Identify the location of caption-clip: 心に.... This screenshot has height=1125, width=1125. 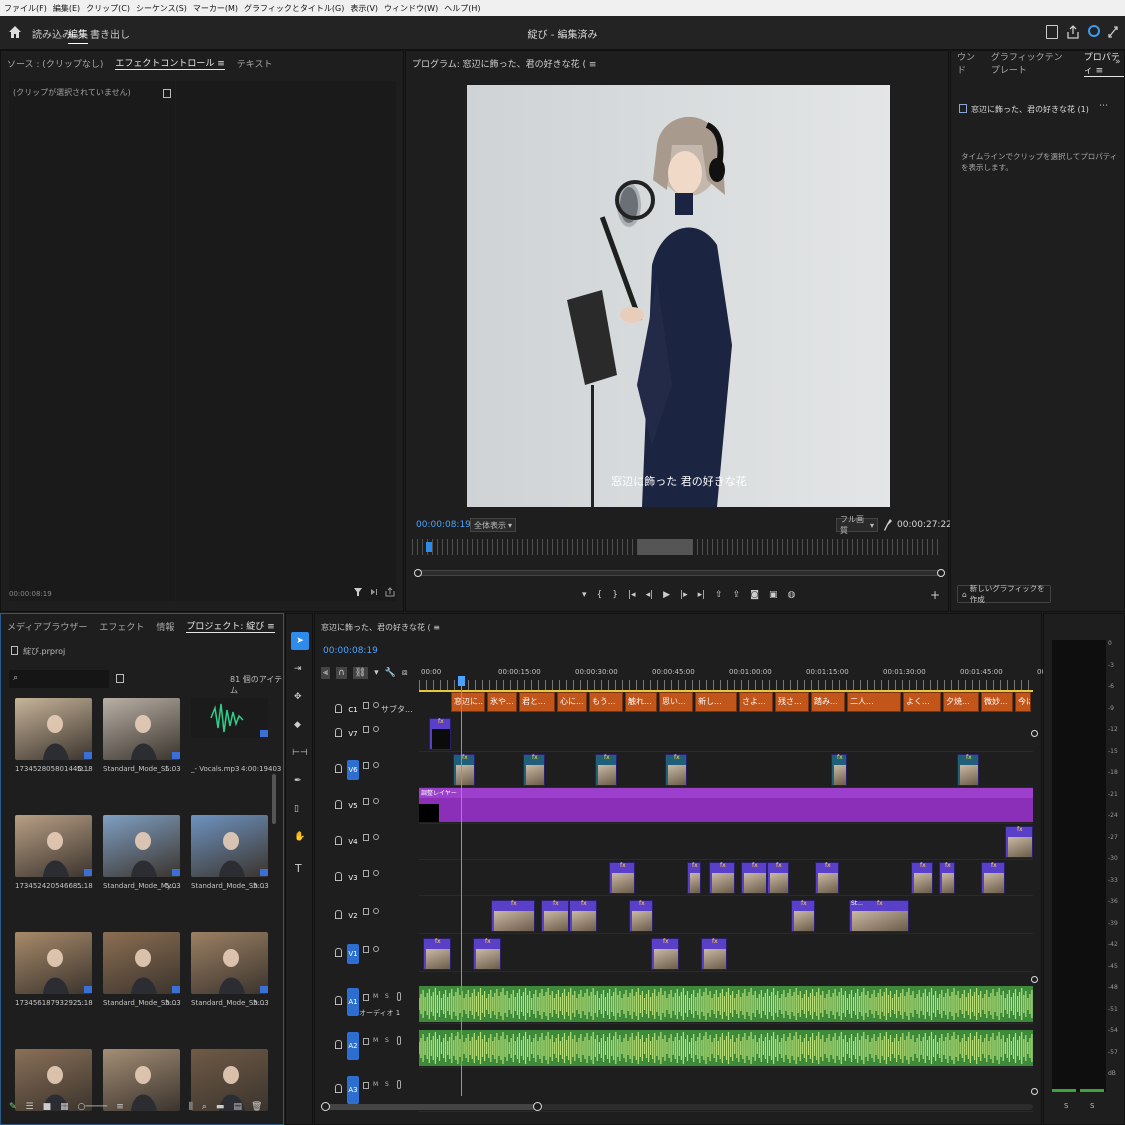
(572, 702).